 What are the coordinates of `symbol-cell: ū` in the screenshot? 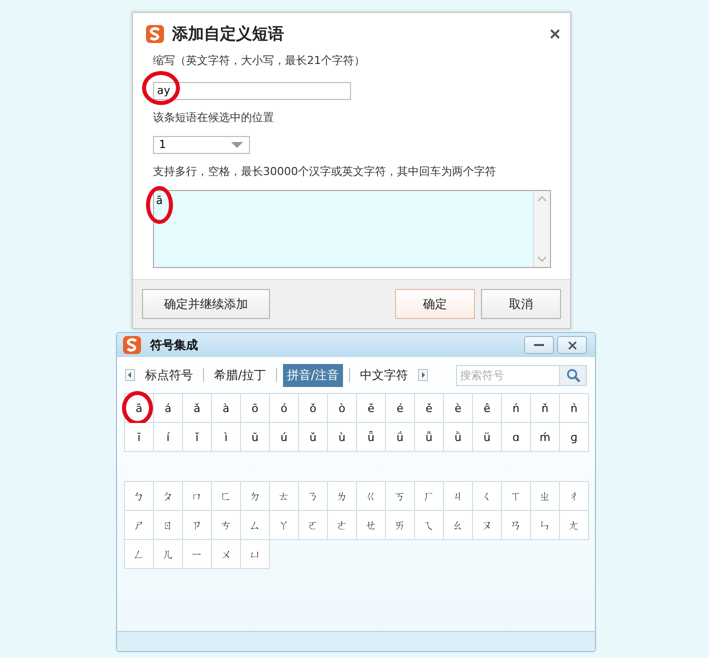 It's located at (255, 437).